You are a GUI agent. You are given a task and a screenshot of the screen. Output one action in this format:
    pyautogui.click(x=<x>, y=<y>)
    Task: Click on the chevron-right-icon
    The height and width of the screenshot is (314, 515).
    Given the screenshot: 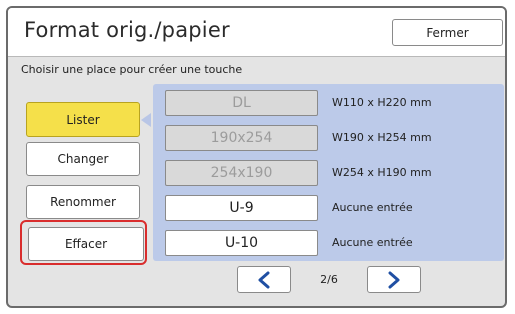 What is the action you would take?
    pyautogui.click(x=394, y=279)
    